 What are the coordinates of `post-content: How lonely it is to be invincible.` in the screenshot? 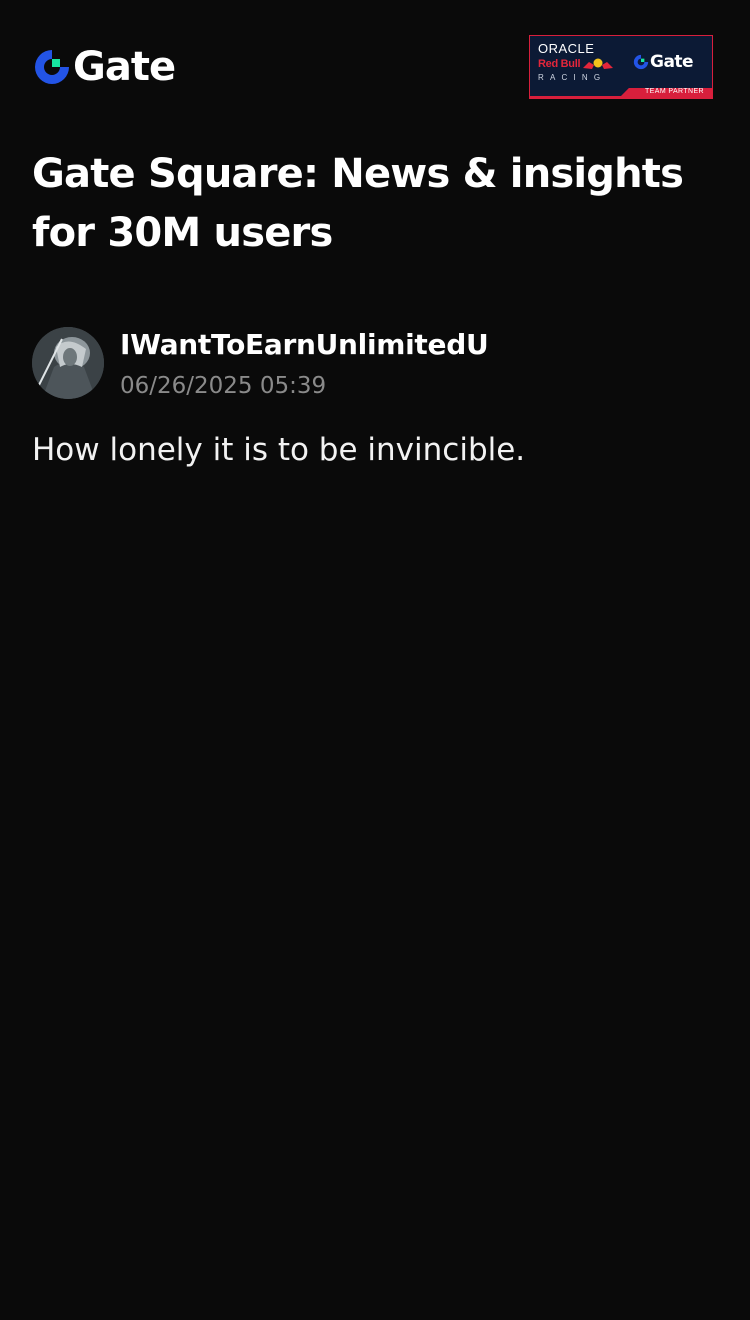 It's located at (279, 450).